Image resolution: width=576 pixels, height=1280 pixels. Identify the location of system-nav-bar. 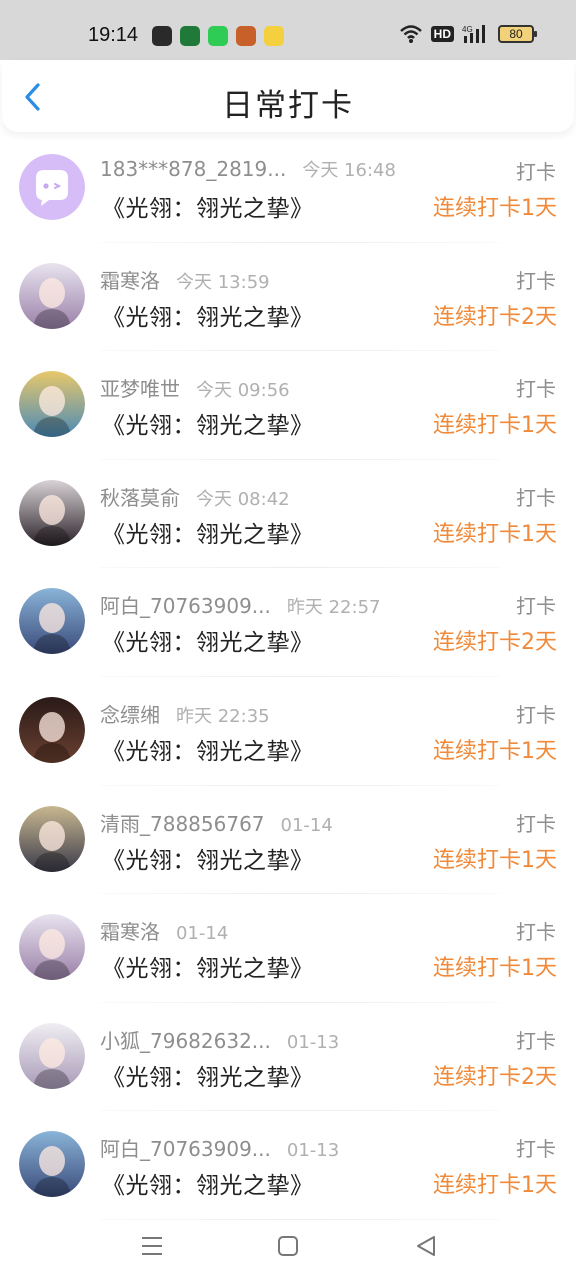
(288, 1245).